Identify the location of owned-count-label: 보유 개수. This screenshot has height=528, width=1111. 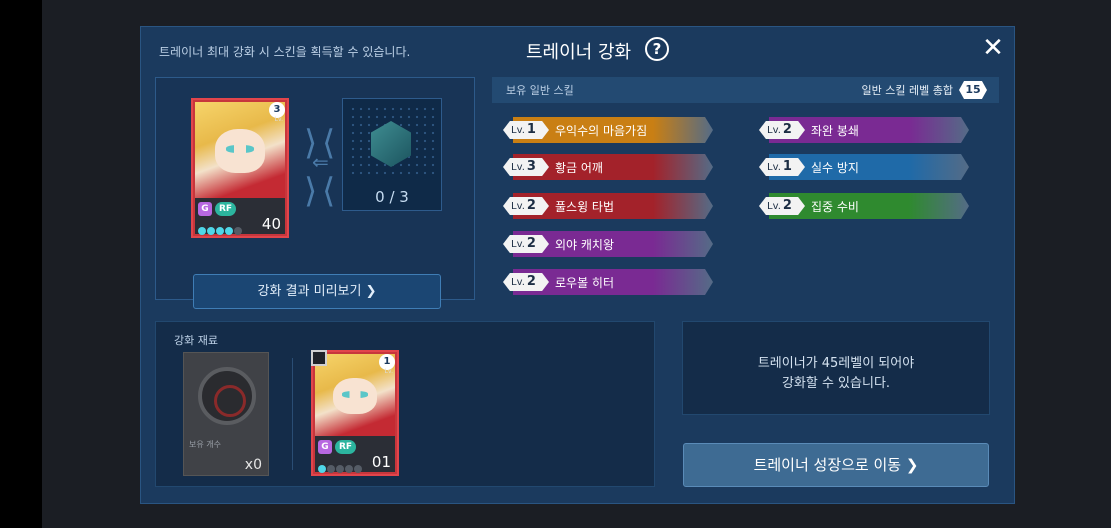
(205, 444).